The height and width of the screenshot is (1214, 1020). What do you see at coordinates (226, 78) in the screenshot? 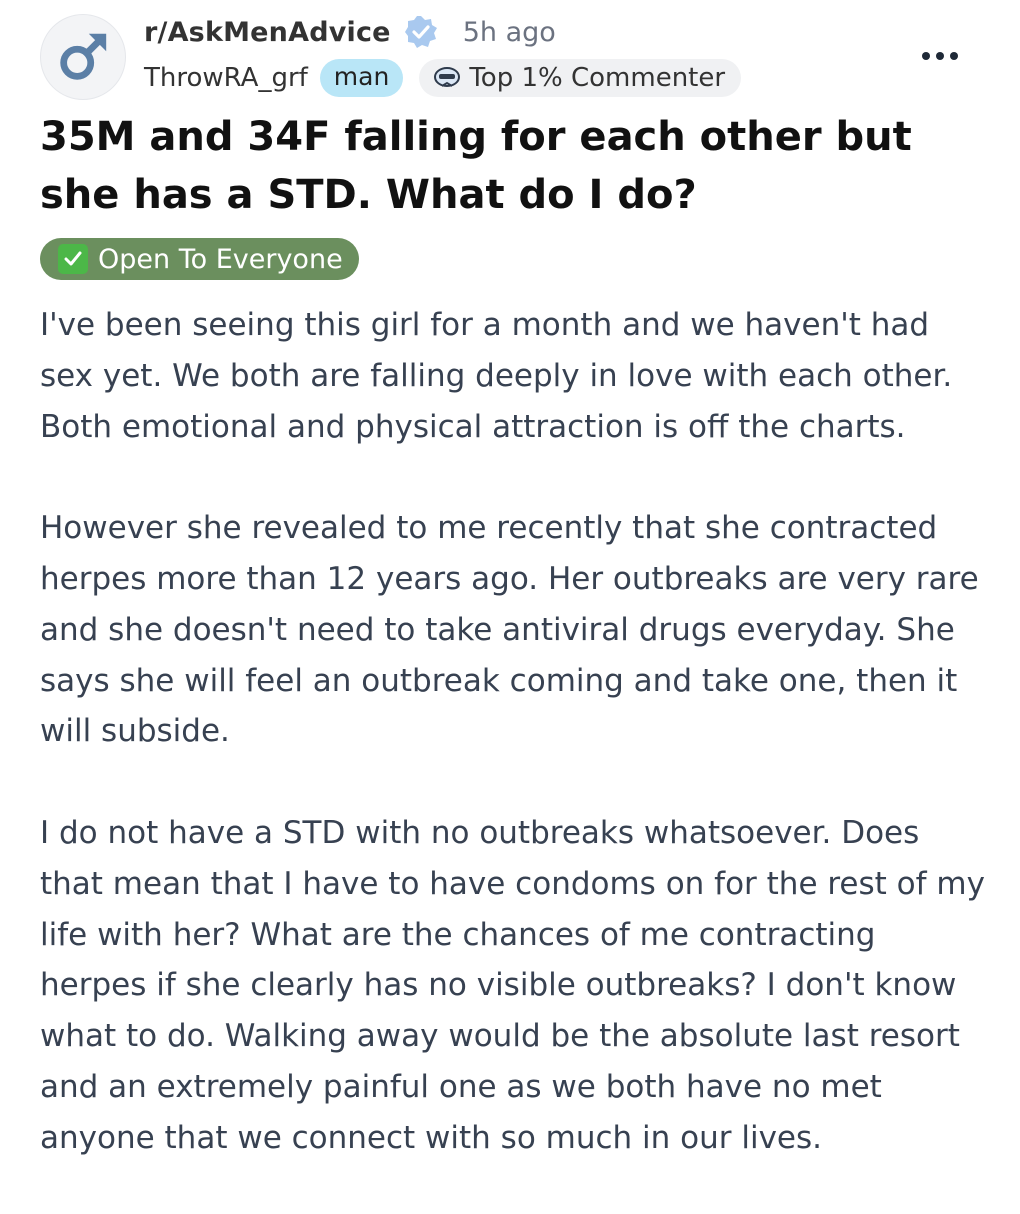
I see `author-username: ThrowRA_grf` at bounding box center [226, 78].